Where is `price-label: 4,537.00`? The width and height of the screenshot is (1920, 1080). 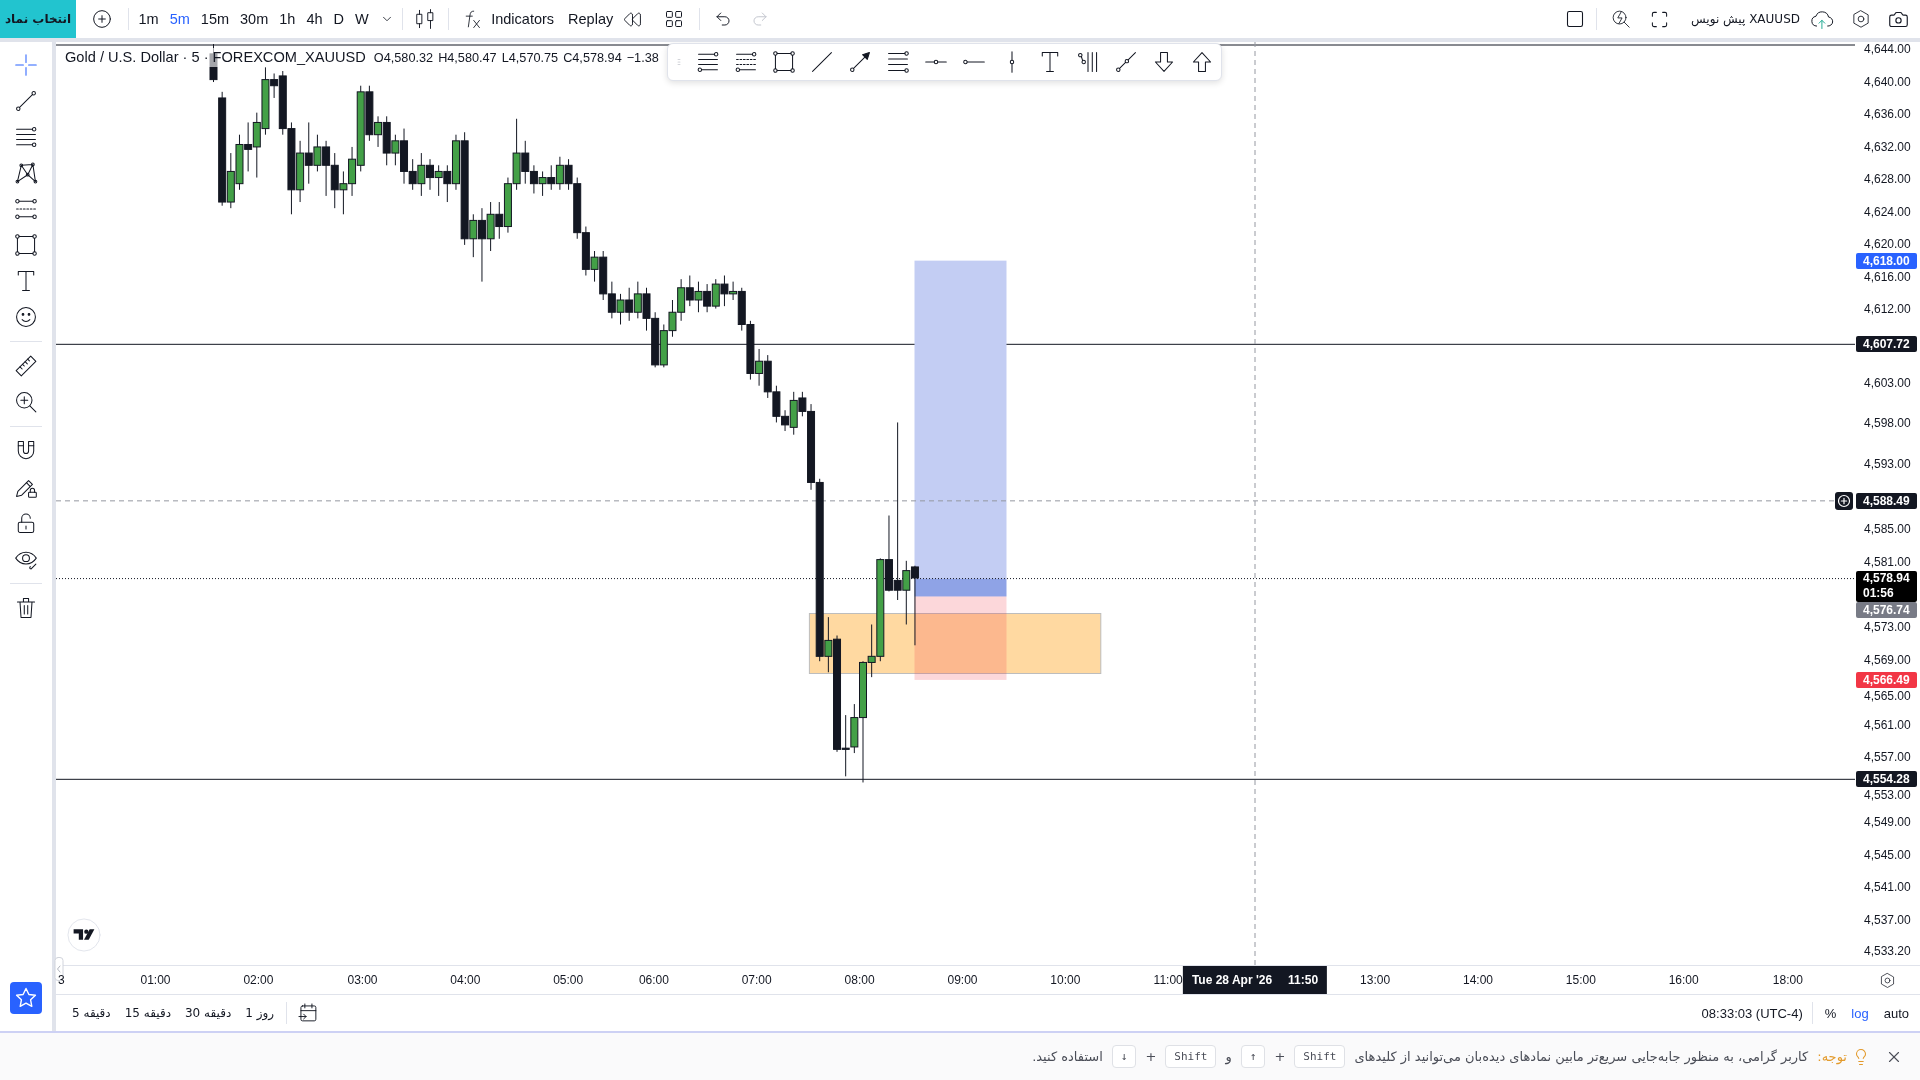
price-label: 4,537.00 is located at coordinates (1887, 919).